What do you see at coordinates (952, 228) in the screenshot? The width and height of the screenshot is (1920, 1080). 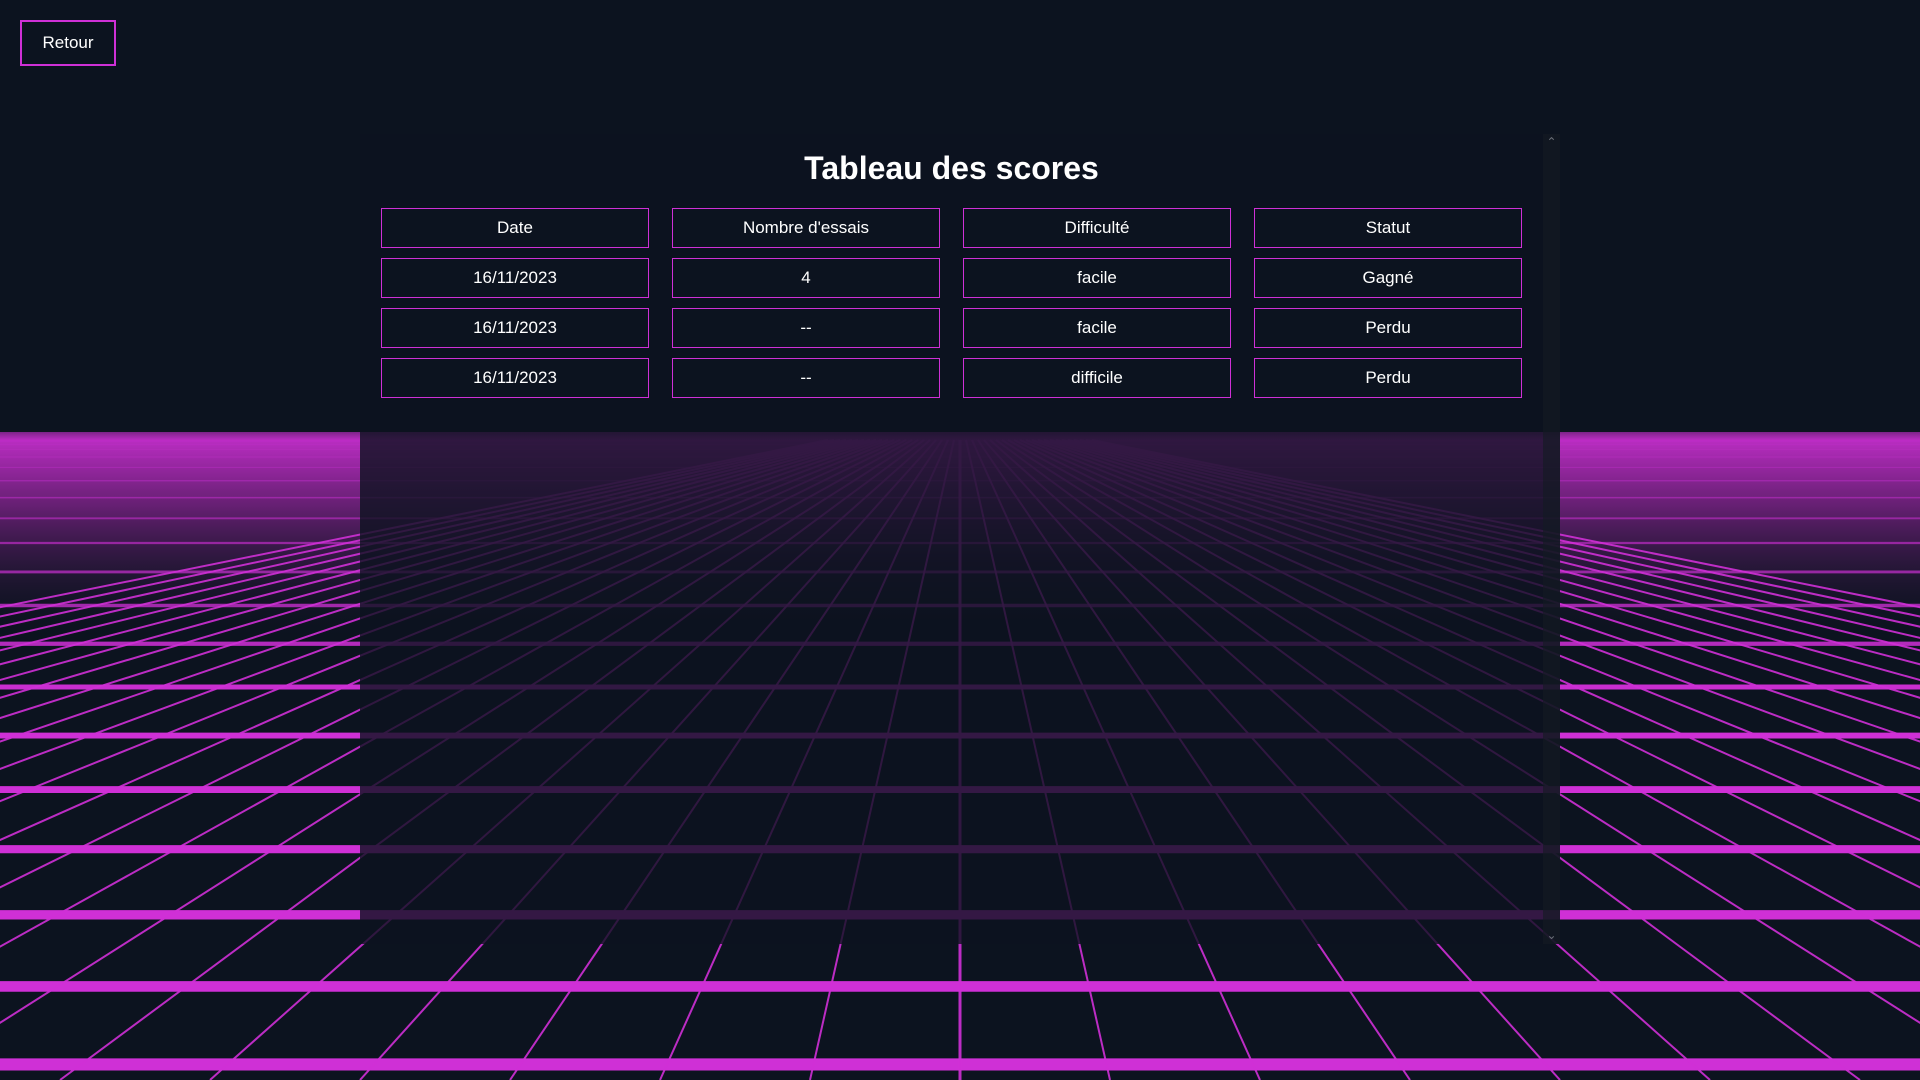 I see `table-header-row: Date Nombre d'essais Difficulté Statut` at bounding box center [952, 228].